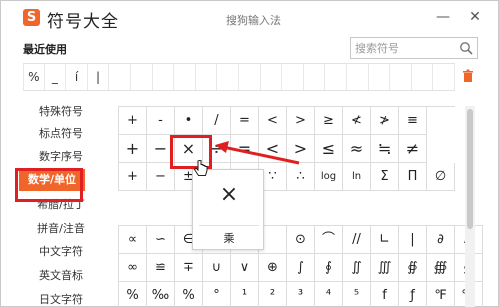 The height and width of the screenshot is (307, 499). What do you see at coordinates (475, 17) in the screenshot?
I see `close-icon: ✕` at bounding box center [475, 17].